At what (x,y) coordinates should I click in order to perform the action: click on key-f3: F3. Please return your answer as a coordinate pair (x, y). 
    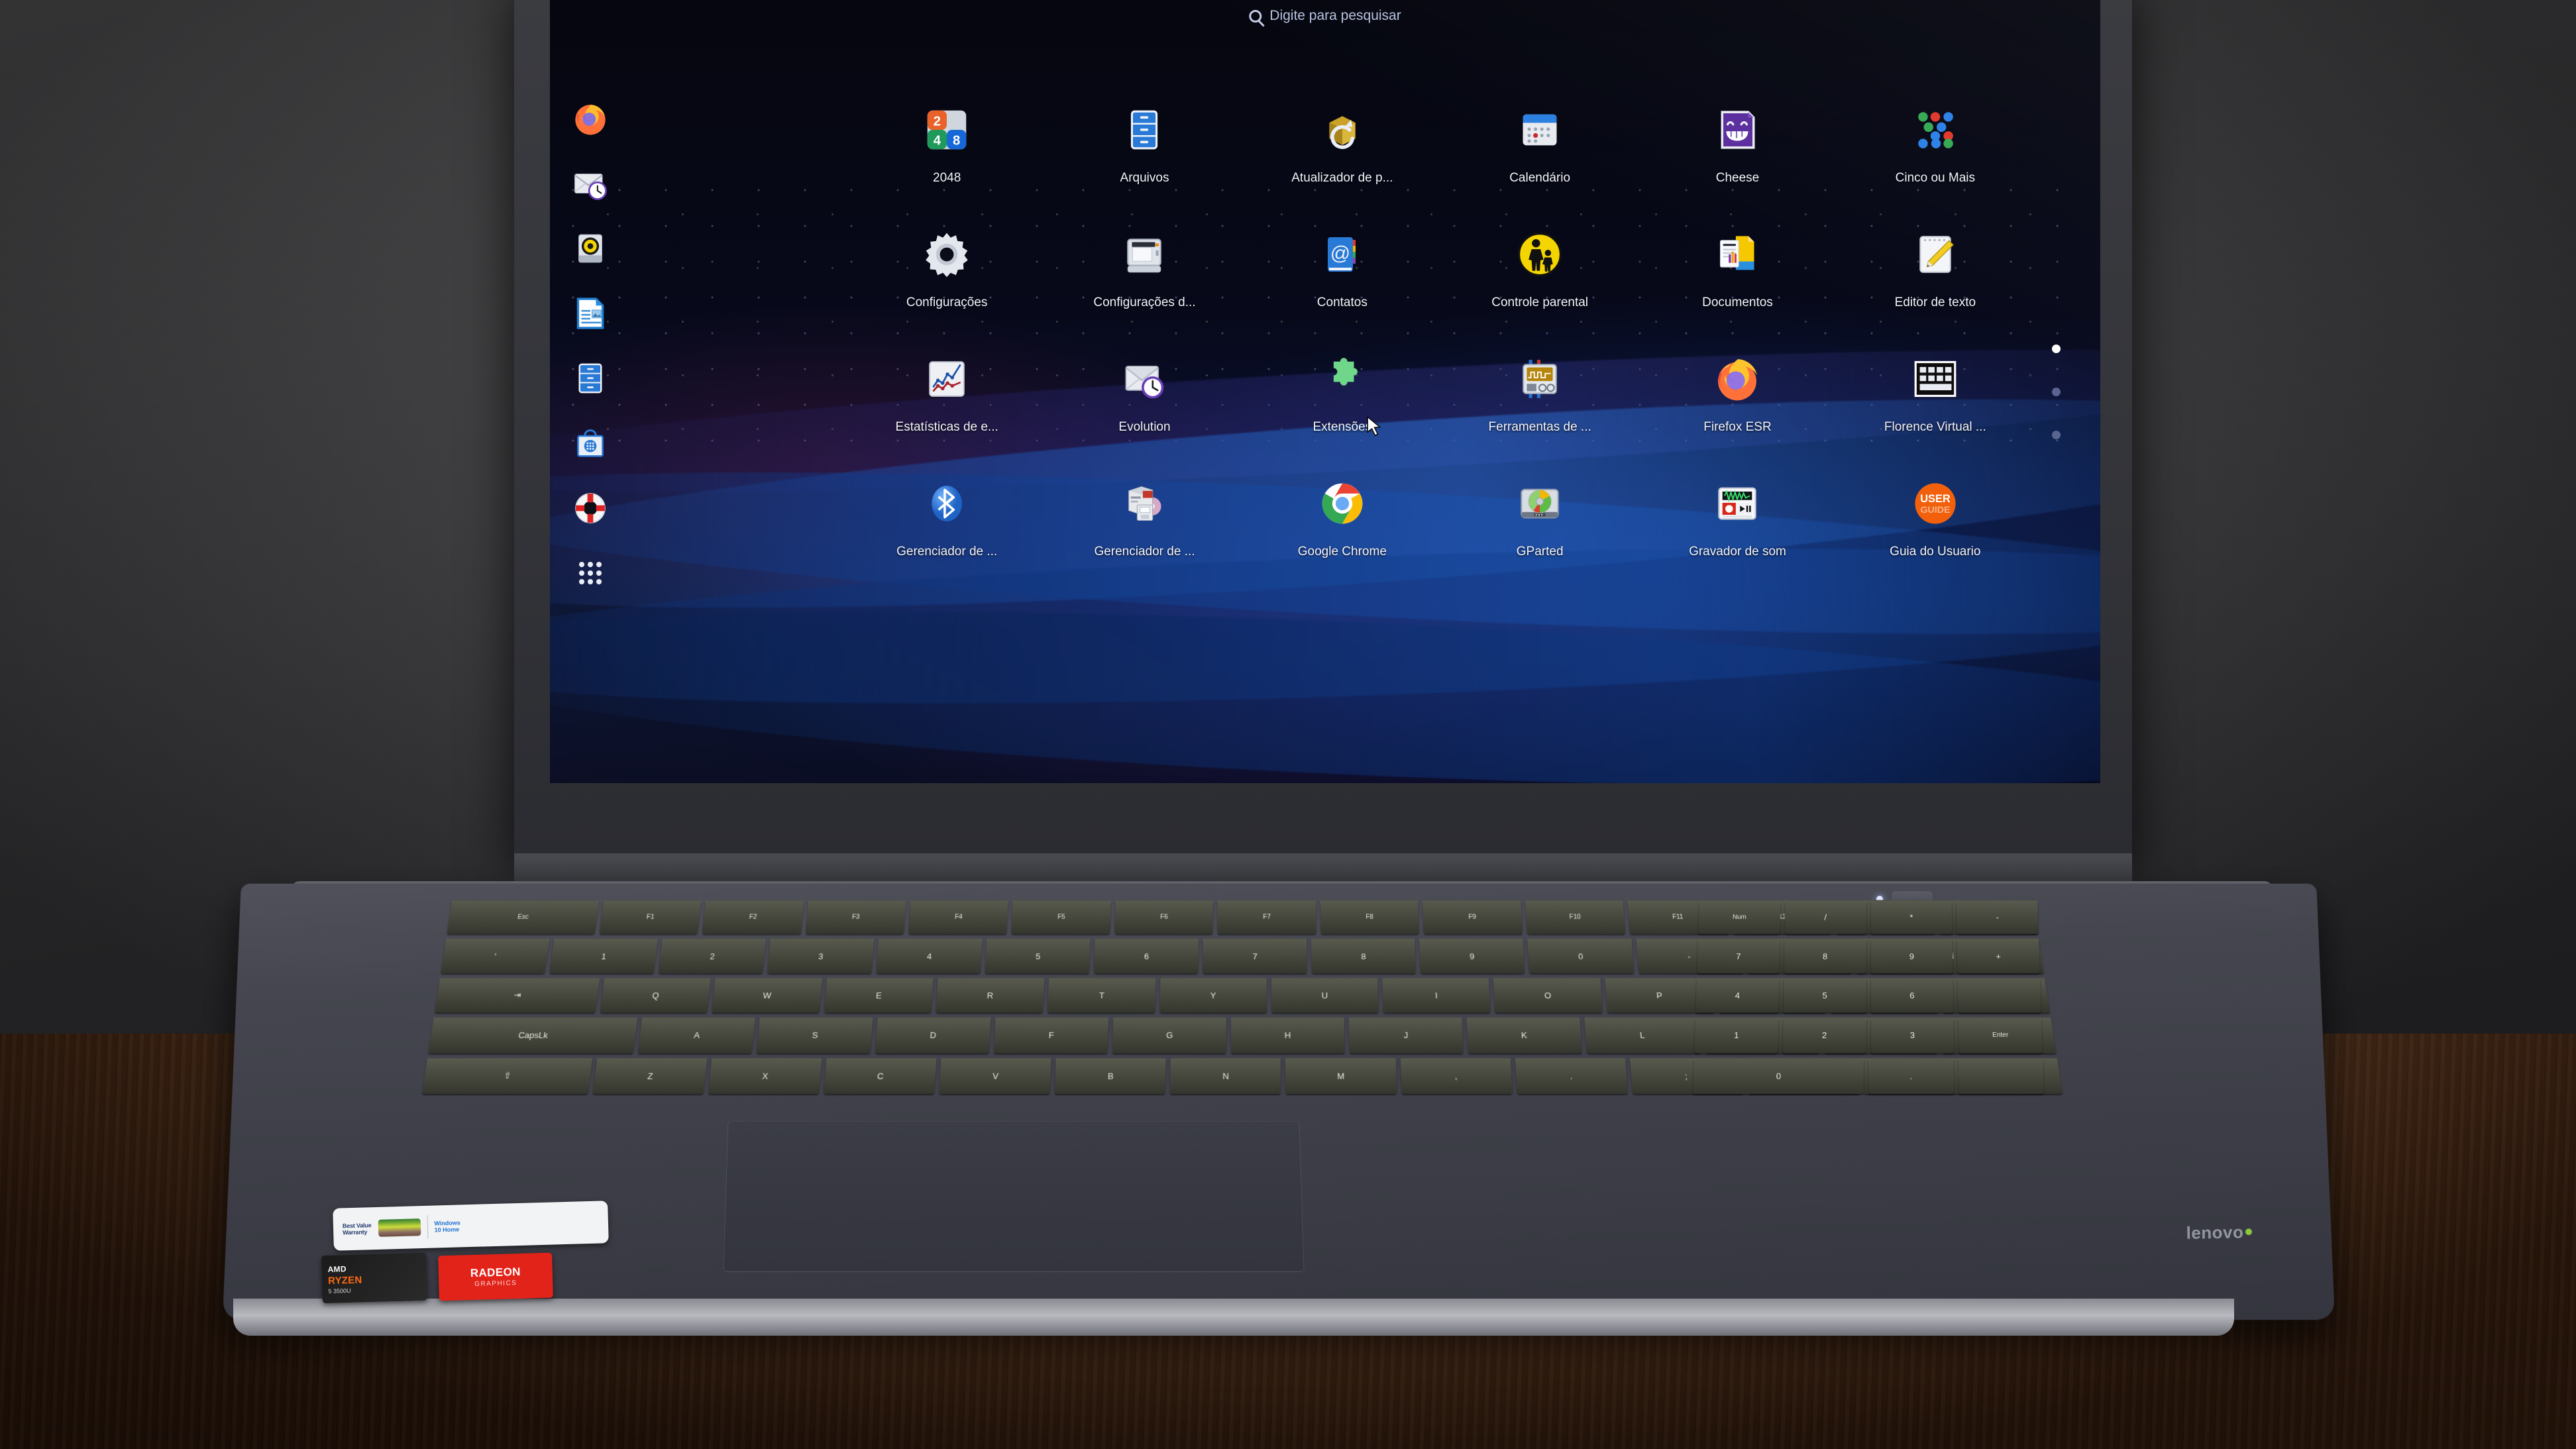
    Looking at the image, I should click on (855, 917).